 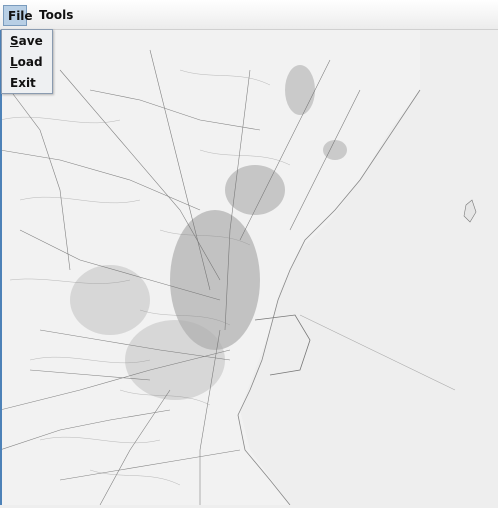 I want to click on file-menu-popup: Save Load Exit, so click(x=27, y=61).